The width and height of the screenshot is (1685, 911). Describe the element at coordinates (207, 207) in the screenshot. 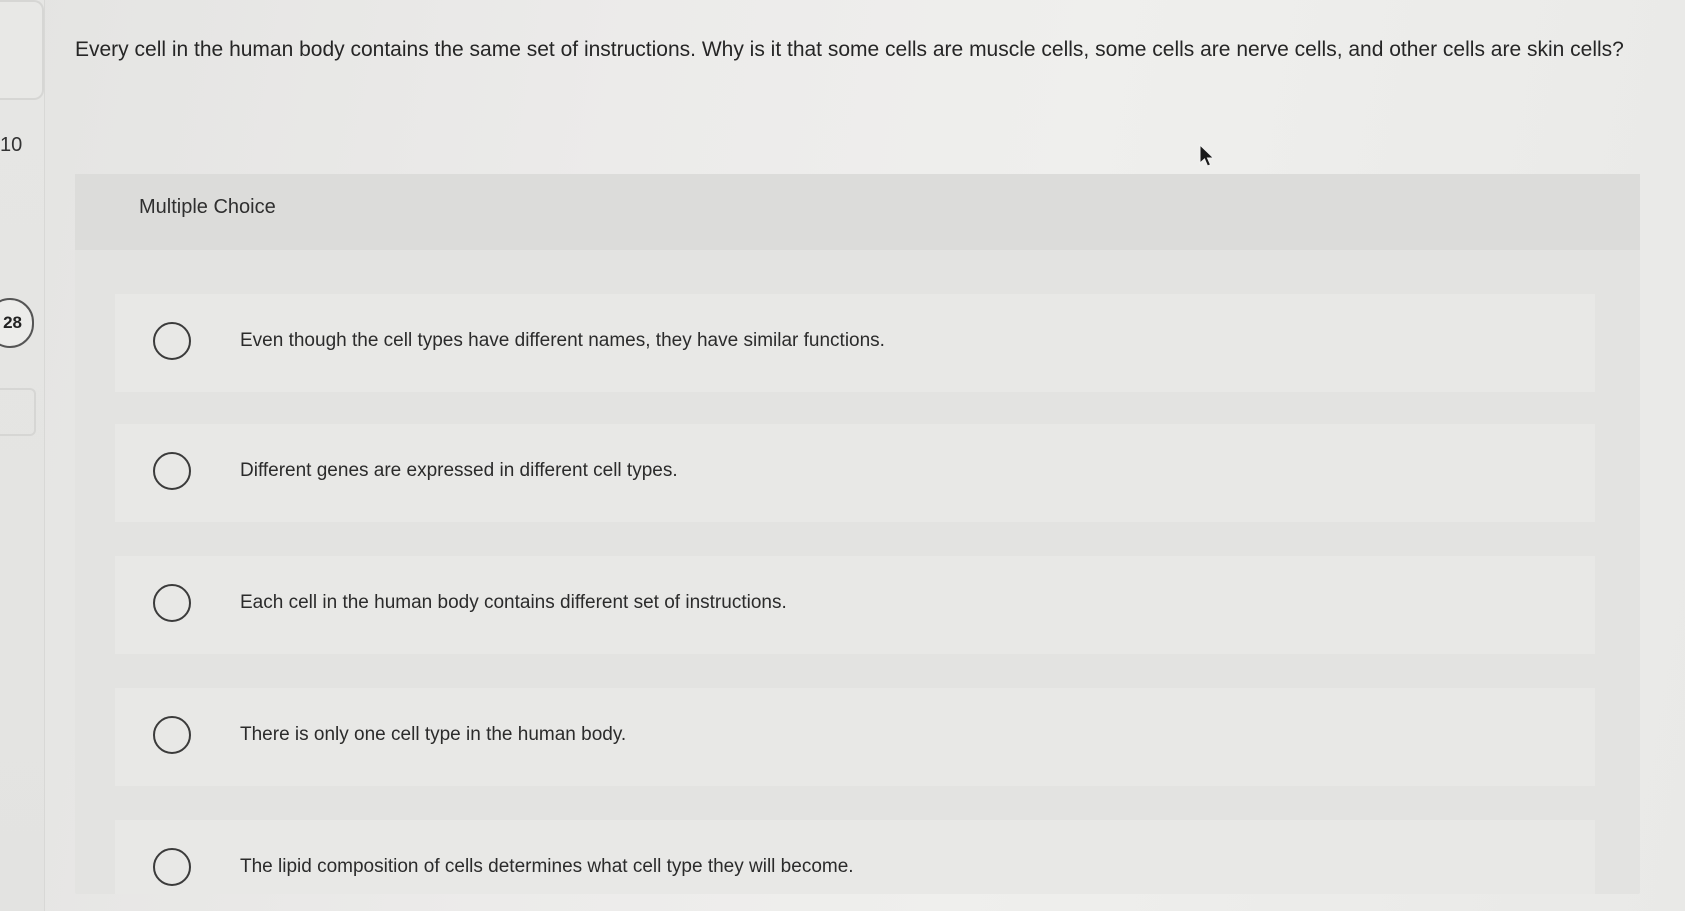

I see `panel-title: Multiple Choice` at that location.